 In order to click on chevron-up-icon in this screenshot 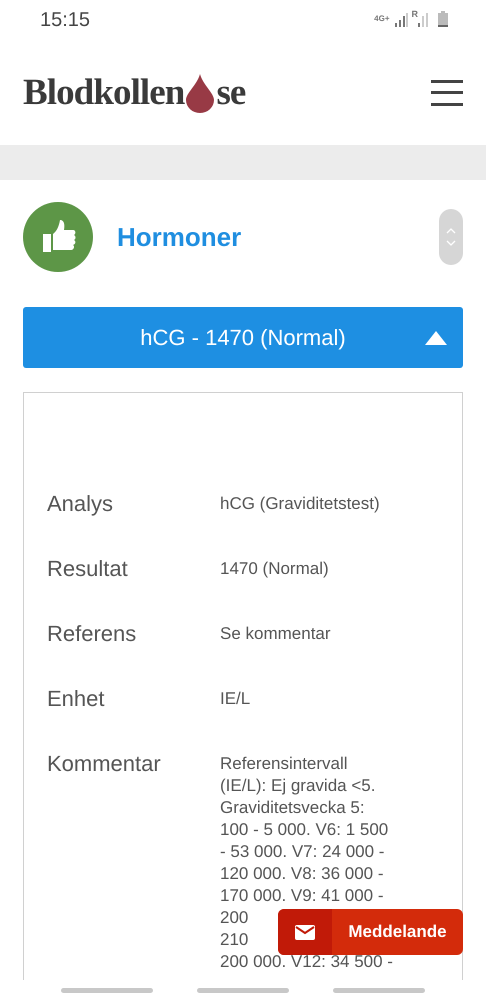, I will do `click(451, 231)`.